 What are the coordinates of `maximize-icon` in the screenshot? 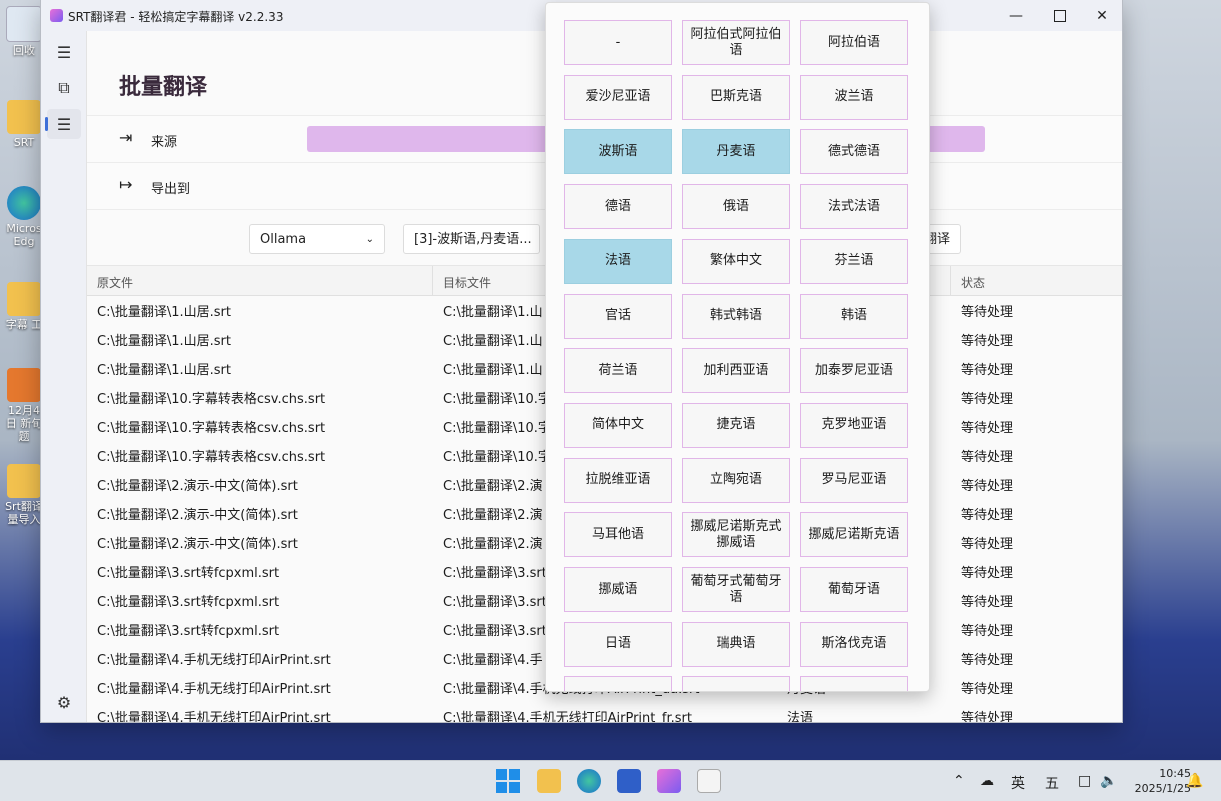 It's located at (1060, 15).